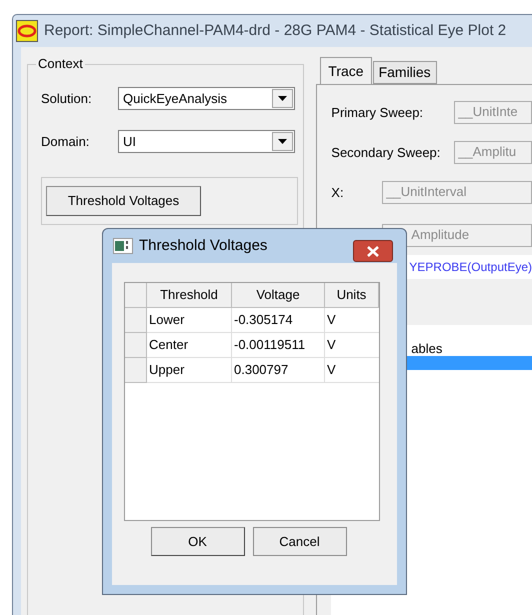  What do you see at coordinates (189, 295) in the screenshot?
I see `column-header: Threshold` at bounding box center [189, 295].